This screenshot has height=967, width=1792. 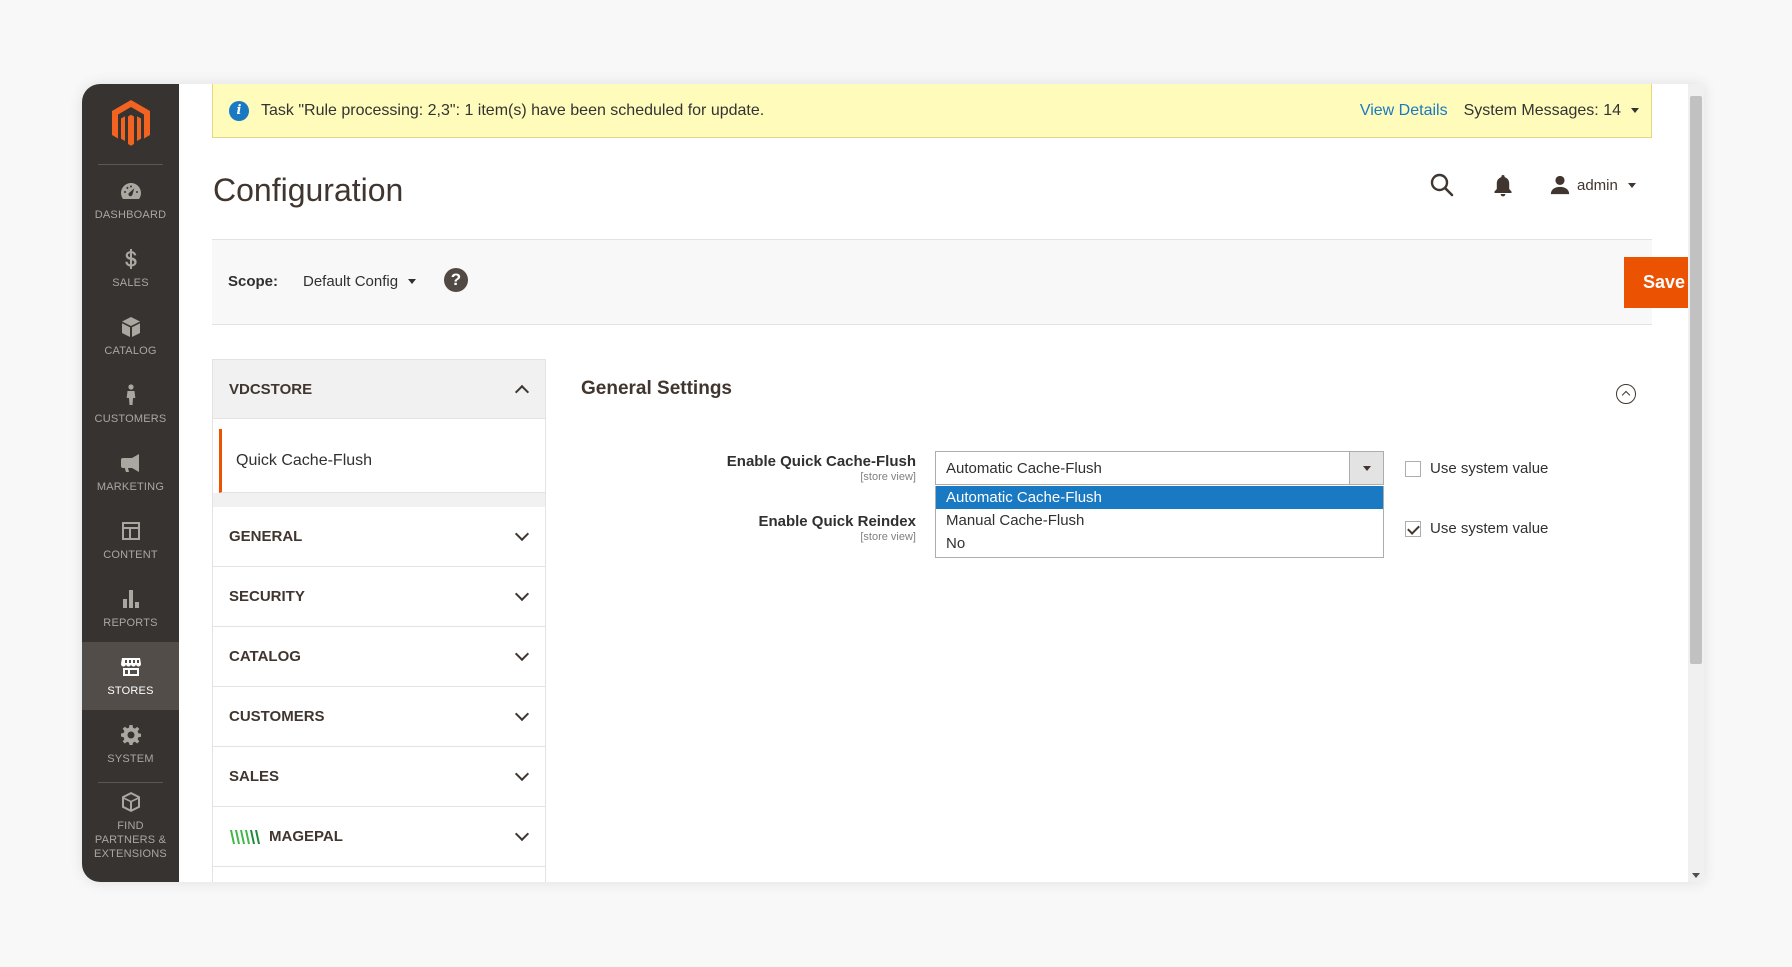 I want to click on system-messages-caret-icon, so click(x=1635, y=110).